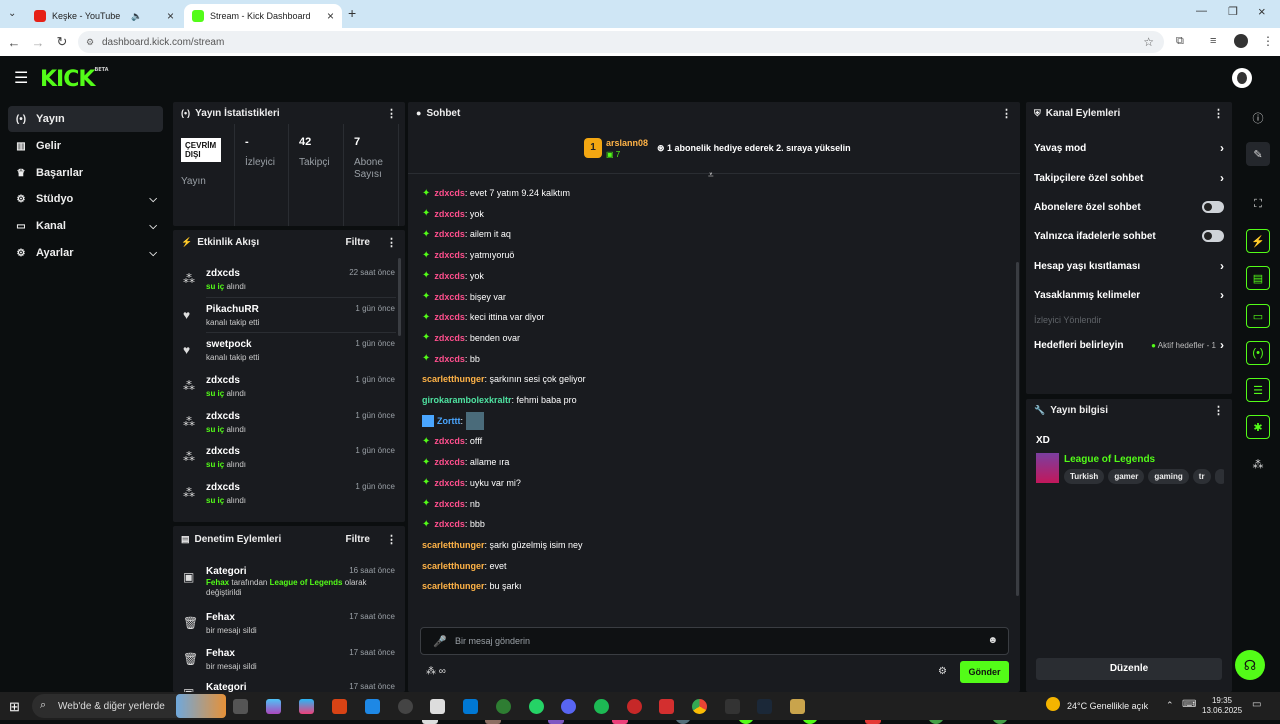  What do you see at coordinates (85, 253) in the screenshot?
I see `sidebar-item-ayarlar: ⚙ Ayarlar ⌵` at bounding box center [85, 253].